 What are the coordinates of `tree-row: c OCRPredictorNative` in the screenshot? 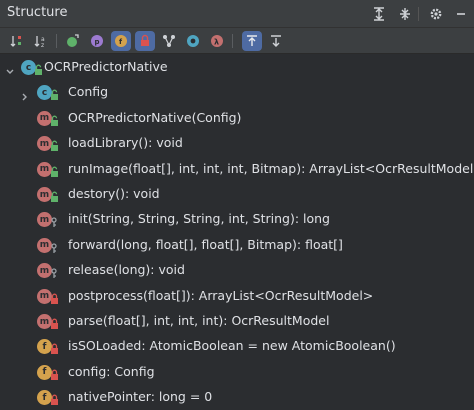 It's located at (237, 67).